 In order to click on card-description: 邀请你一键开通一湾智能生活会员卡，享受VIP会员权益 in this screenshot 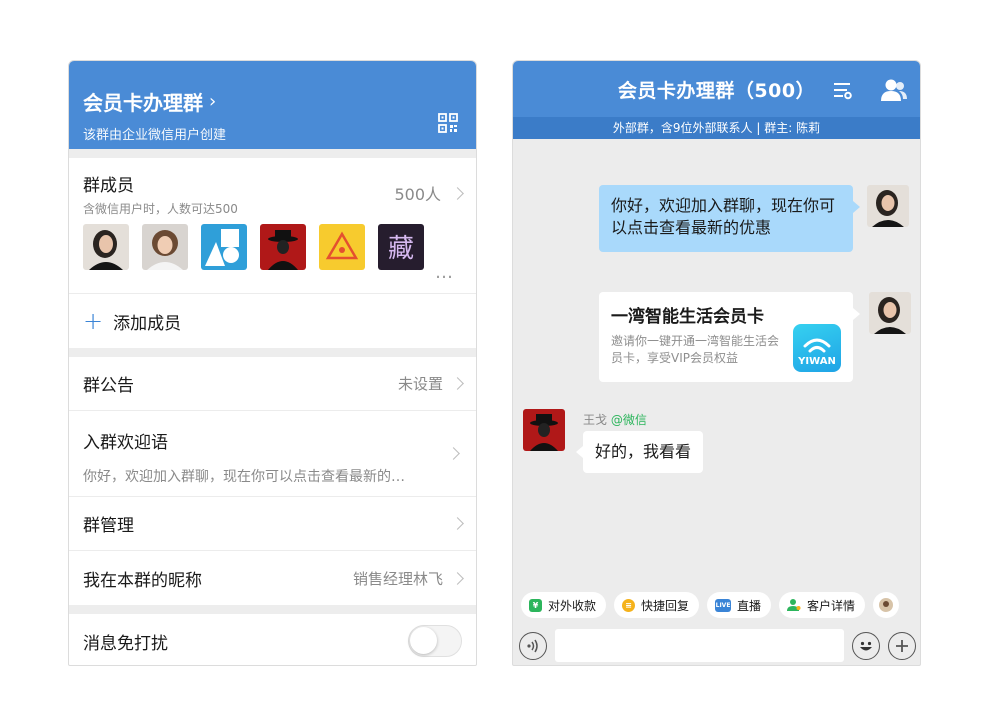, I will do `click(695, 349)`.